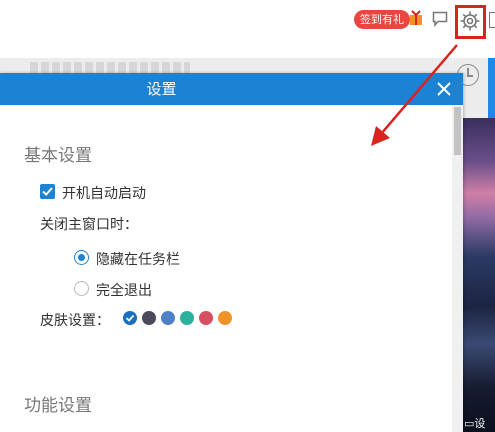 This screenshot has width=495, height=432. Describe the element at coordinates (75, 321) in the screenshot. I see `skin-settings-label: 皮肤设置：` at that location.